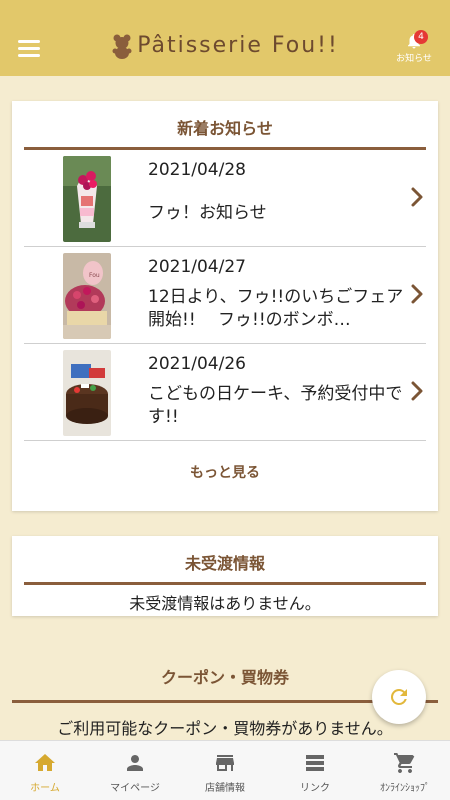 The width and height of the screenshot is (450, 800). I want to click on see-more-link: もっと見る, so click(225, 474).